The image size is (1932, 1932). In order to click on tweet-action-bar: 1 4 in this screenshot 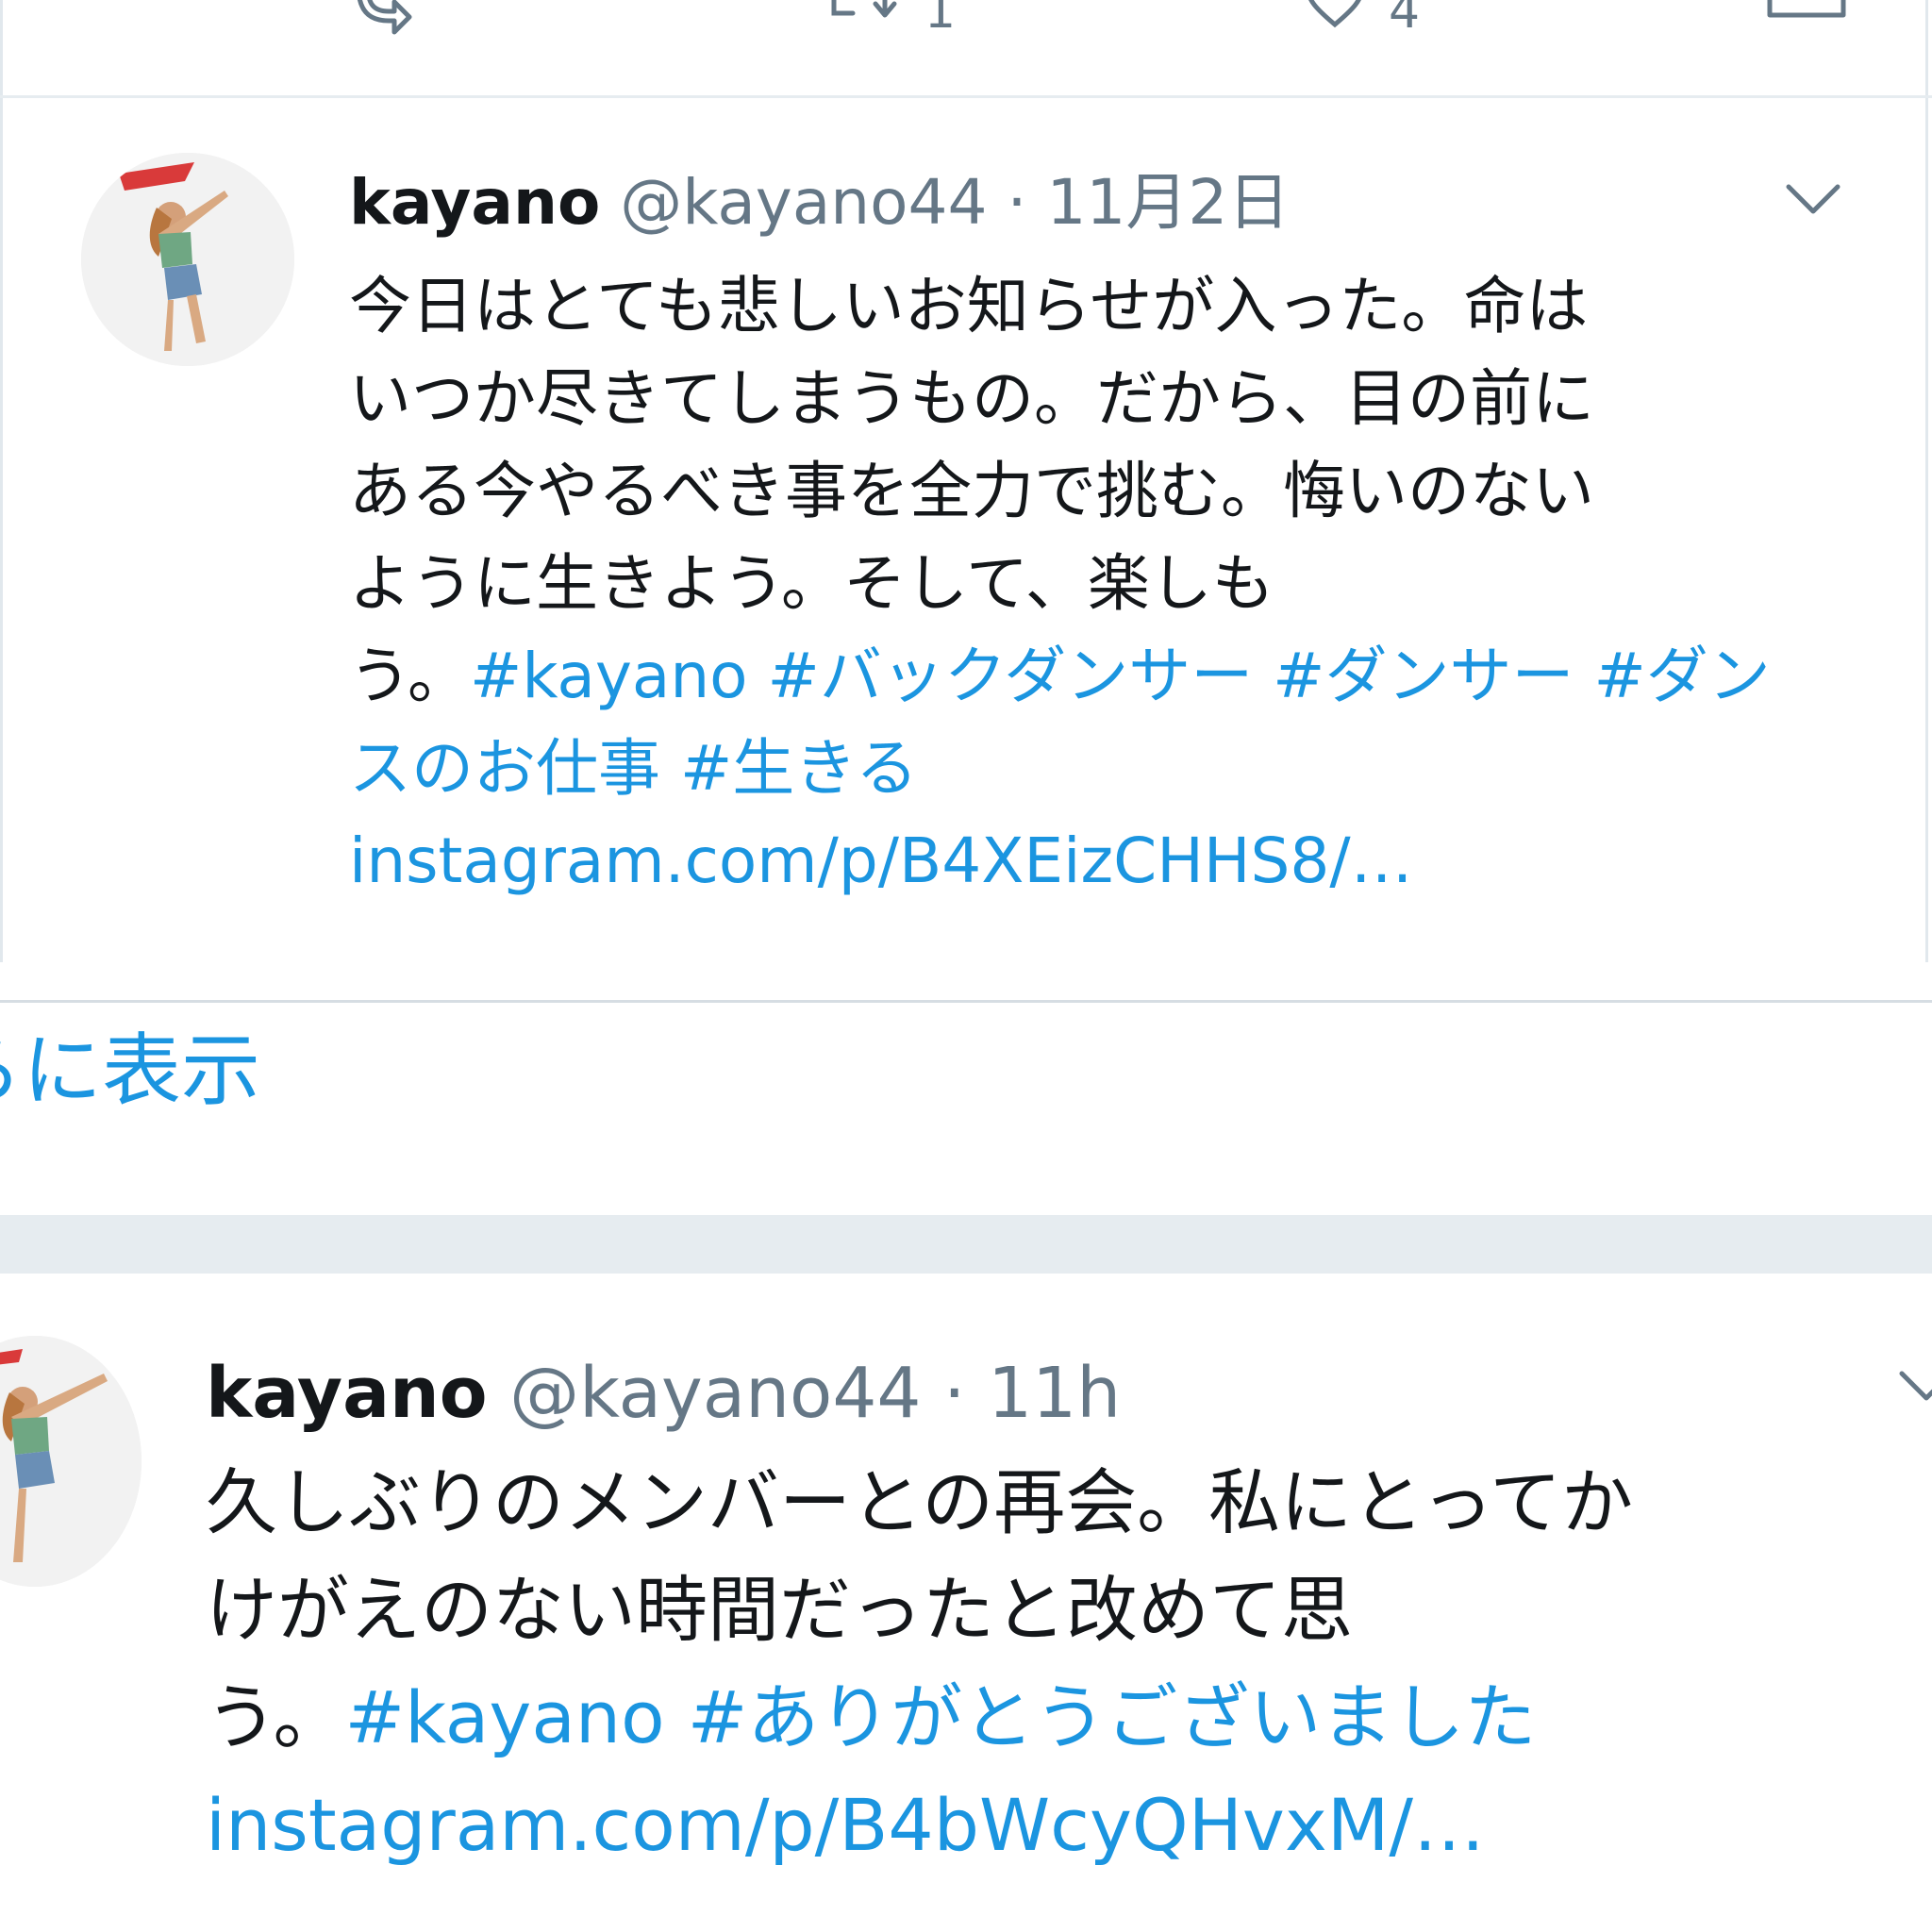, I will do `click(966, 49)`.